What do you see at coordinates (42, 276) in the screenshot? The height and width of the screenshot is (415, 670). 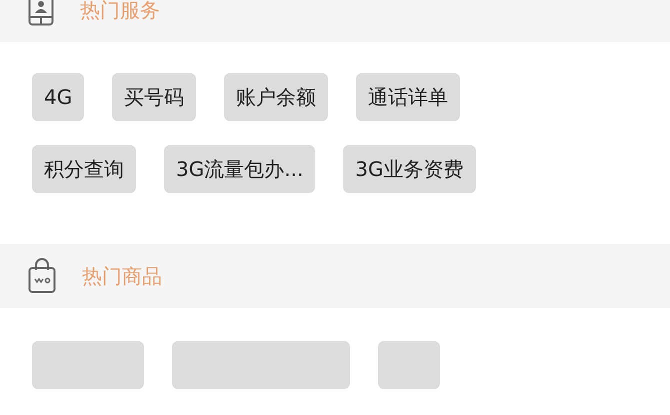 I see `shopping-bag-icon` at bounding box center [42, 276].